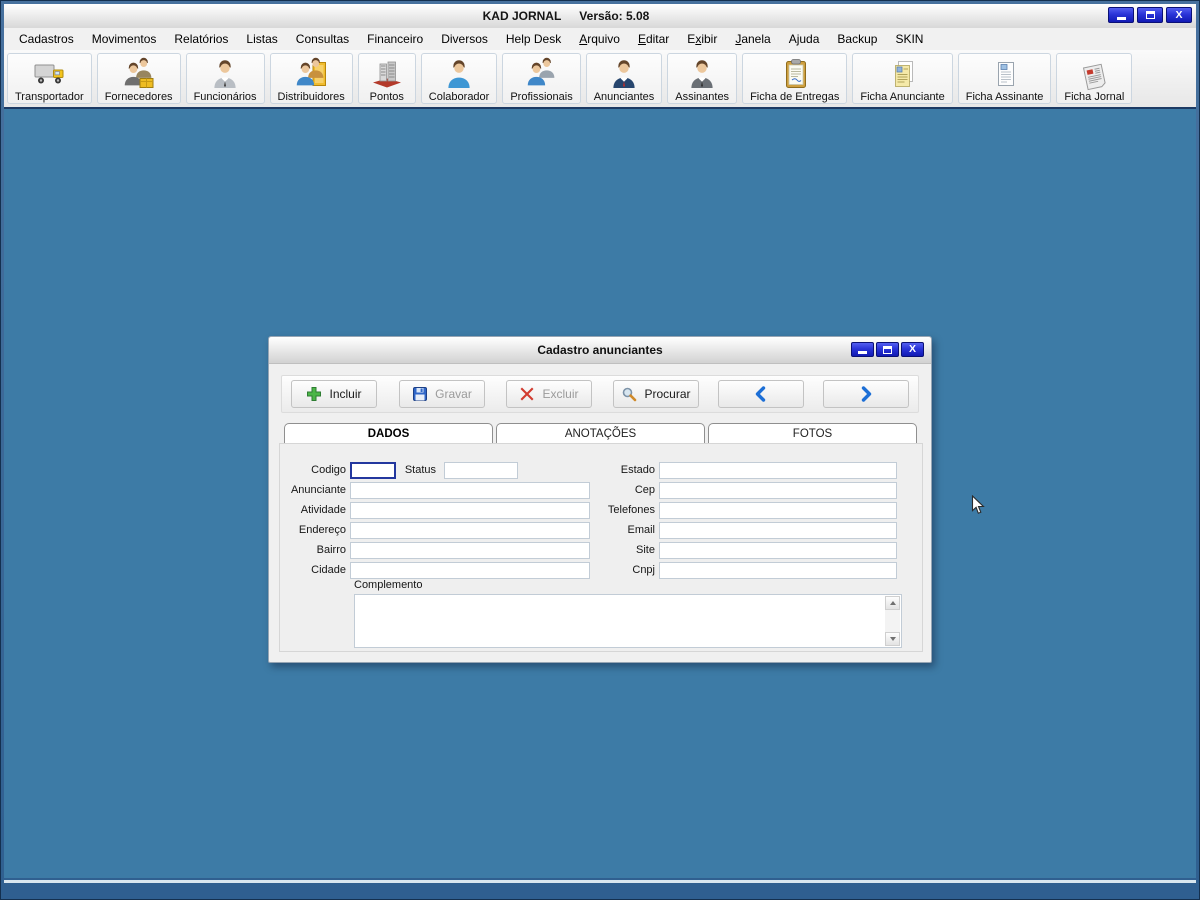  Describe the element at coordinates (395, 39) in the screenshot. I see `menu-item-financeiro: Financeiro` at that location.